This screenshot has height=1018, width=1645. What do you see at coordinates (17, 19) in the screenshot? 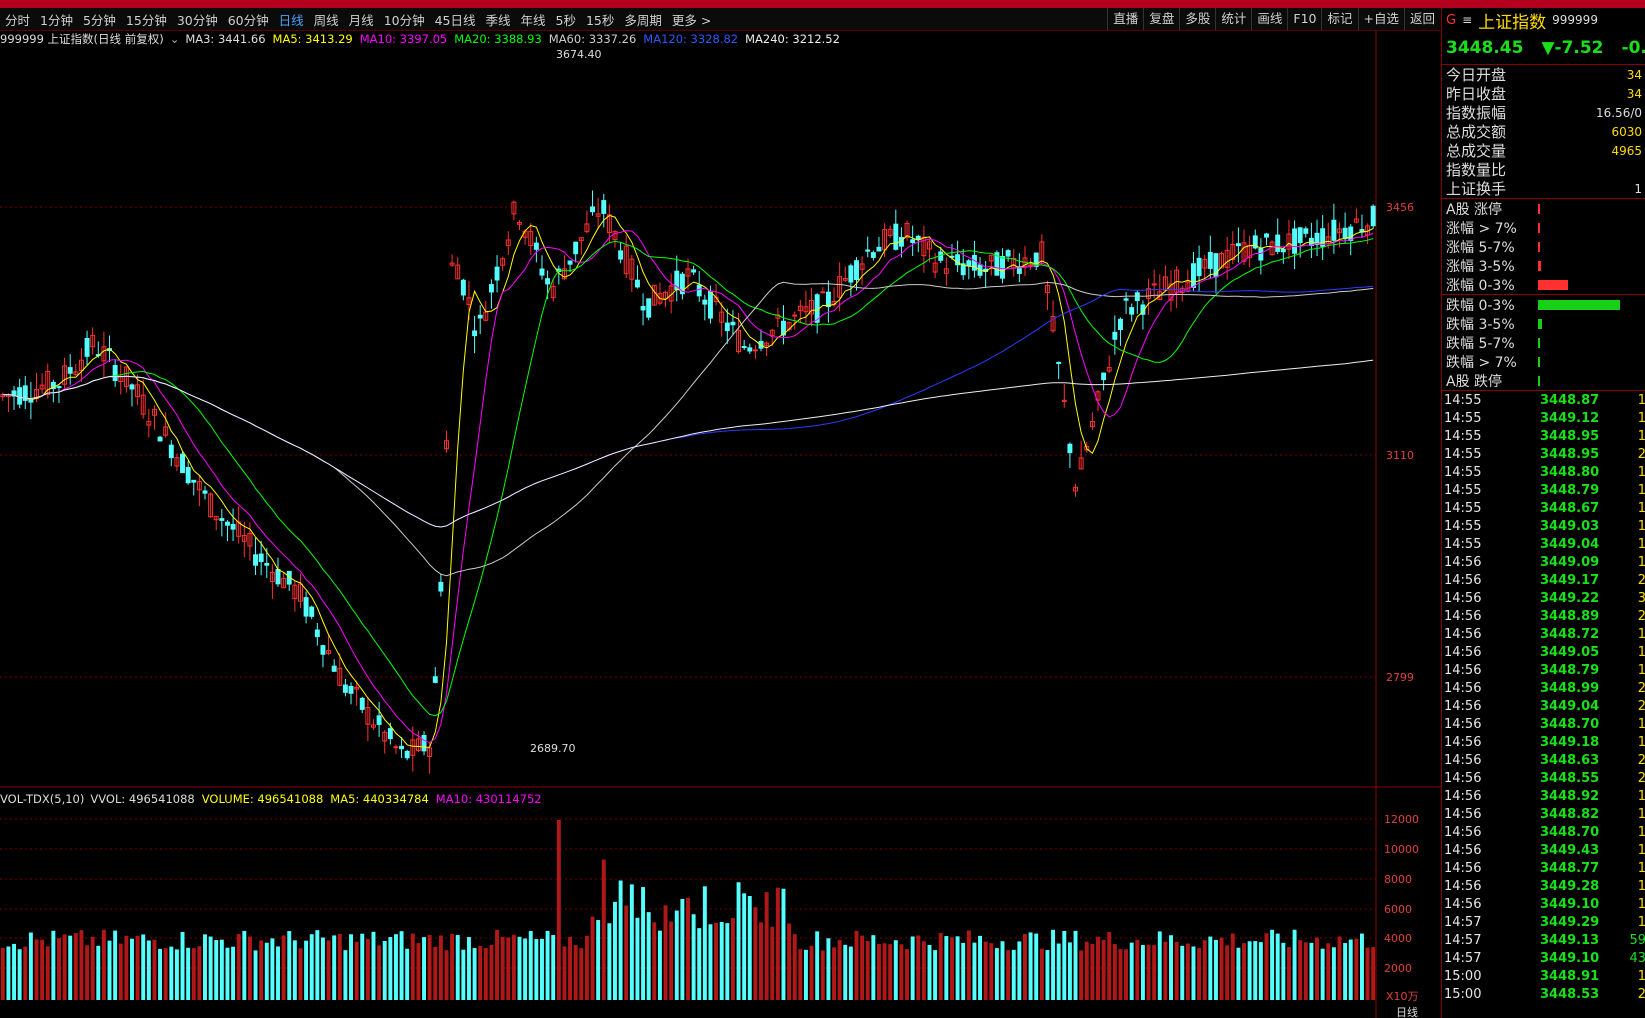
I see `tab-period: 分时` at bounding box center [17, 19].